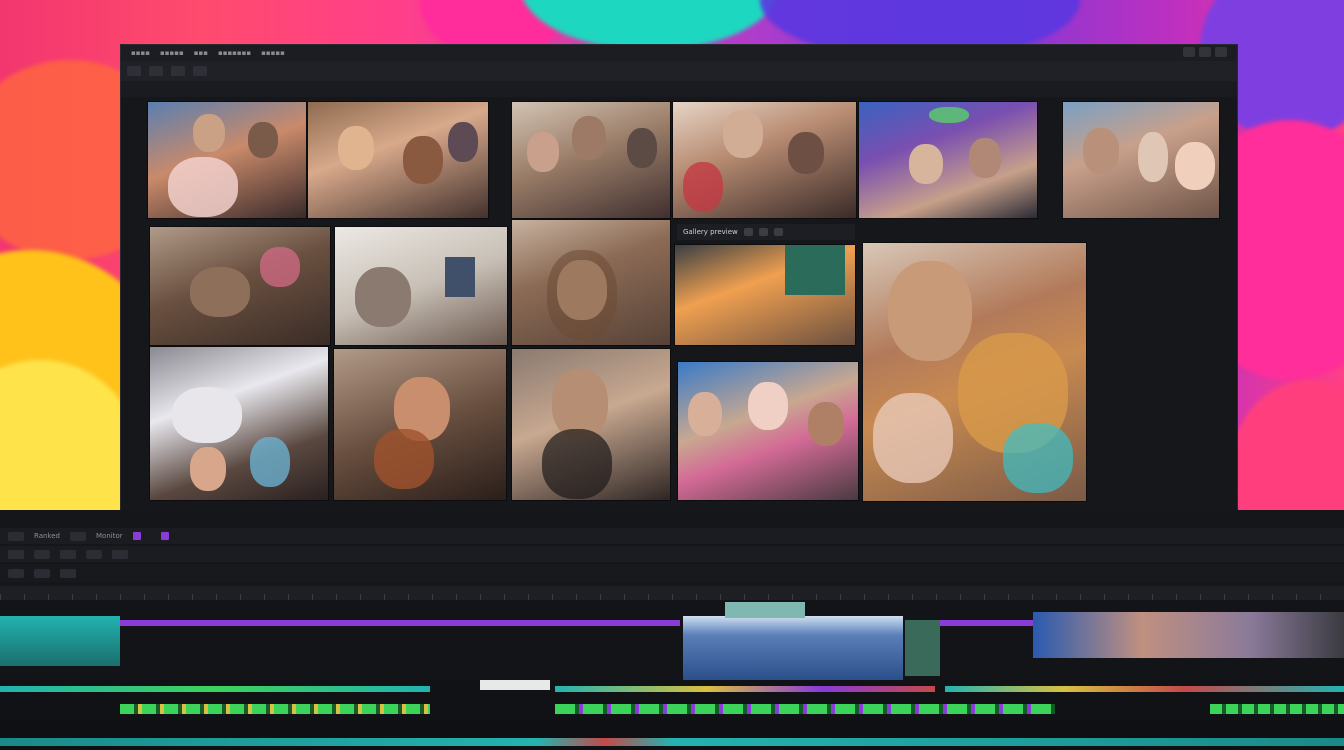 This screenshot has height=750, width=1344. What do you see at coordinates (710, 232) in the screenshot?
I see `overlay-title: Gallery preview` at bounding box center [710, 232].